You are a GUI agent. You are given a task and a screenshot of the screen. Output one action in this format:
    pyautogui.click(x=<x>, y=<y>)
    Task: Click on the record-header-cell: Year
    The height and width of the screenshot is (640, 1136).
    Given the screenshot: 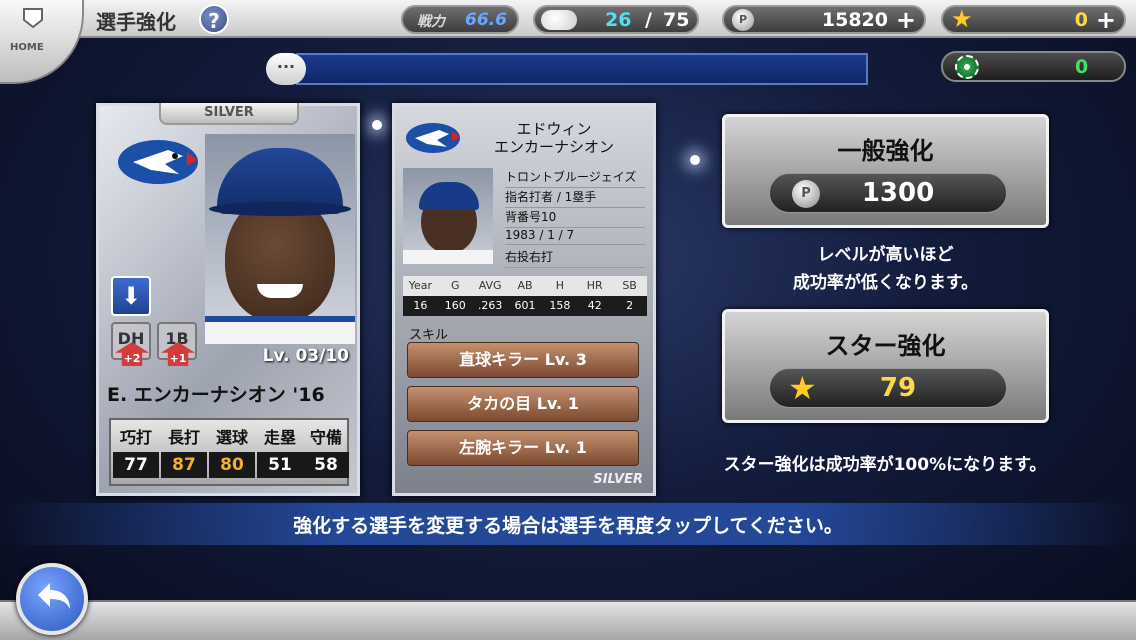 What is the action you would take?
    pyautogui.click(x=420, y=285)
    